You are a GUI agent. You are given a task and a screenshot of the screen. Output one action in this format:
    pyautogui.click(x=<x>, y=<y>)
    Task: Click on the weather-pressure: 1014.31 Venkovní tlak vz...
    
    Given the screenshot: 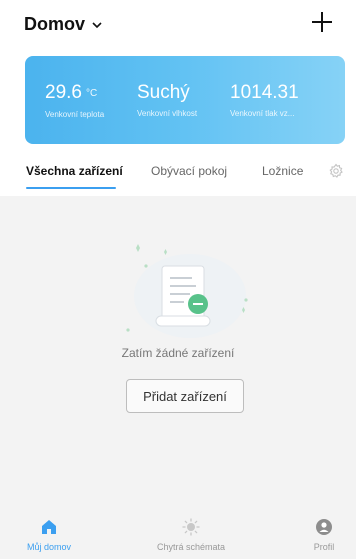 What is the action you would take?
    pyautogui.click(x=264, y=100)
    